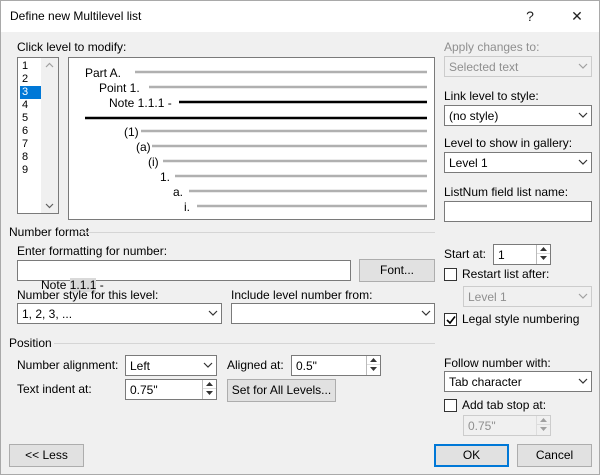  What do you see at coordinates (49, 232) in the screenshot?
I see `number-format-section-label: Number format` at bounding box center [49, 232].